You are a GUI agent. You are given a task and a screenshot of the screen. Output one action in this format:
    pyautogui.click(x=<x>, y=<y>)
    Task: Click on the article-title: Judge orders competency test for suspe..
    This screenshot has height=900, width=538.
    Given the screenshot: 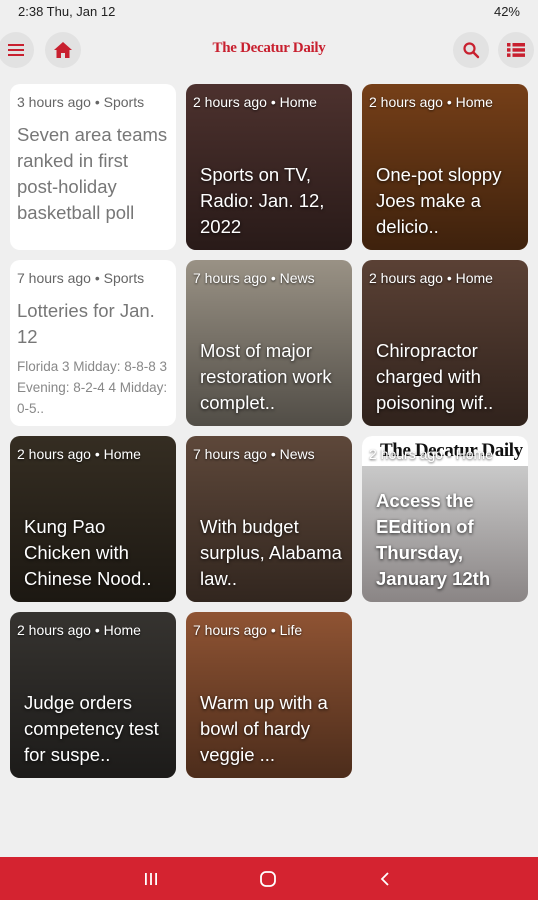 What is the action you would take?
    pyautogui.click(x=91, y=728)
    